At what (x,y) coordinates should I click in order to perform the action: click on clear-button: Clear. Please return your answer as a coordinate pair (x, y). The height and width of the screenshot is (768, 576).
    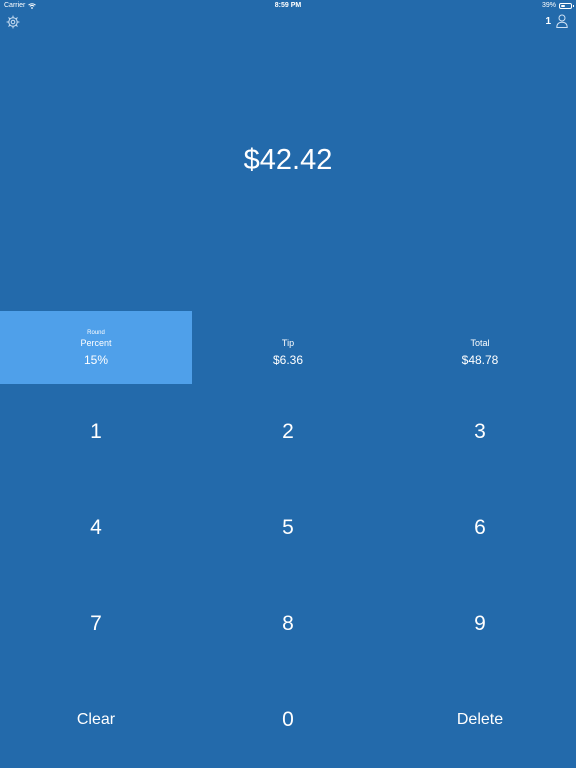
    Looking at the image, I should click on (96, 720).